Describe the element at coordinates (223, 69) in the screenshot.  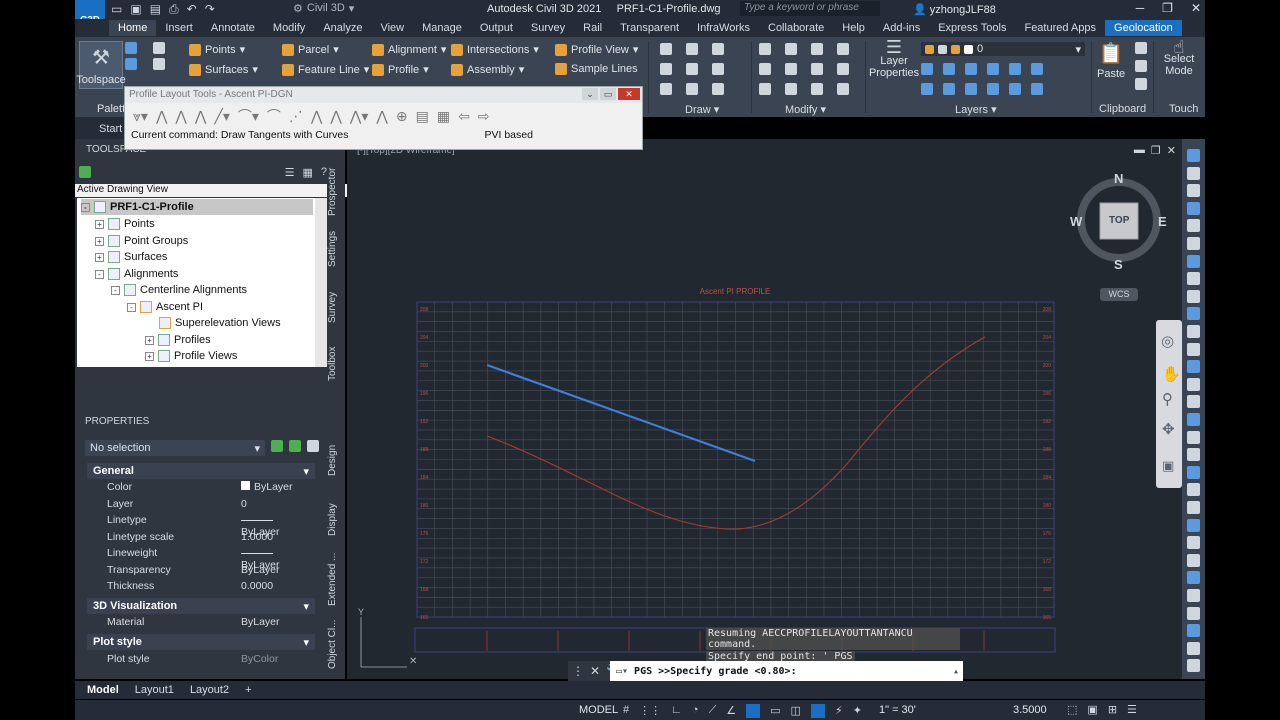
I see `surfaces-button: Surfaces ▾` at that location.